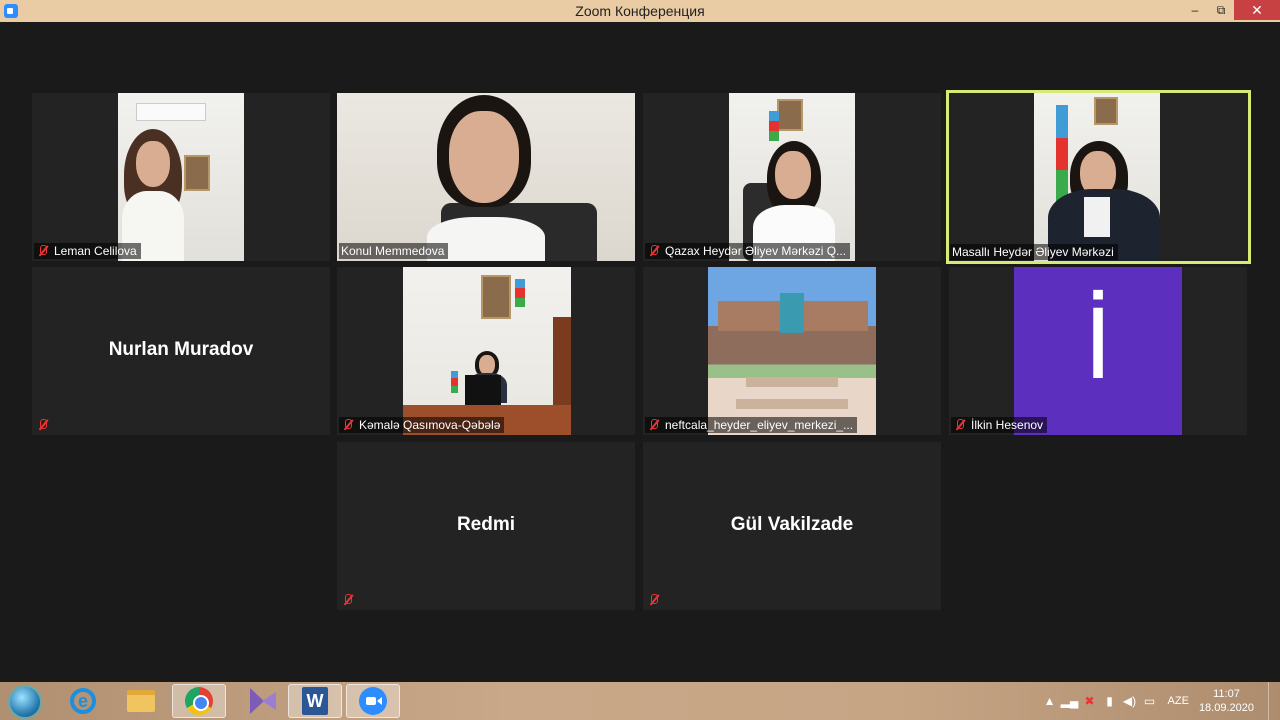  I want to click on participant-name: Konul Memmedova, so click(393, 251).